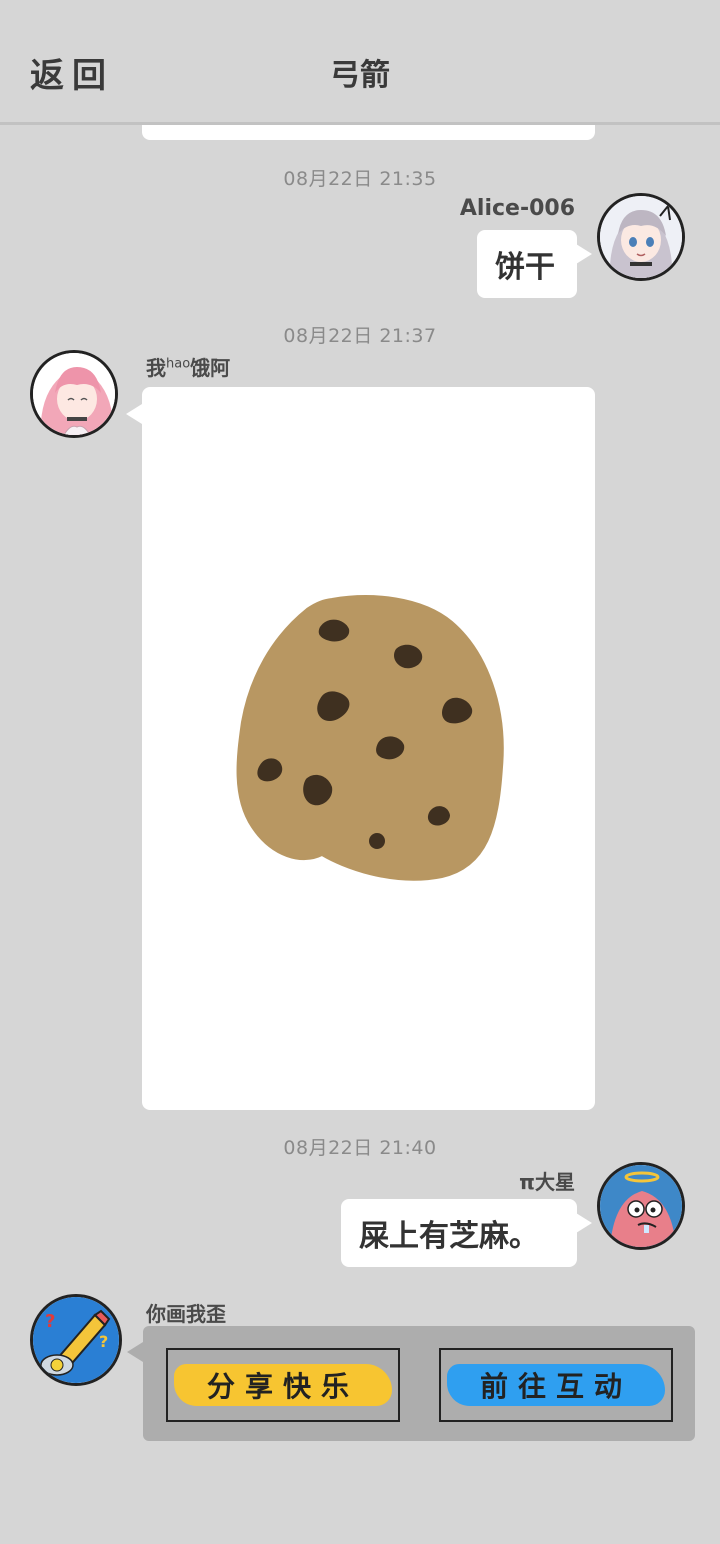  Describe the element at coordinates (283, 1385) in the screenshot. I see `share-joy-button: 分享快乐` at that location.